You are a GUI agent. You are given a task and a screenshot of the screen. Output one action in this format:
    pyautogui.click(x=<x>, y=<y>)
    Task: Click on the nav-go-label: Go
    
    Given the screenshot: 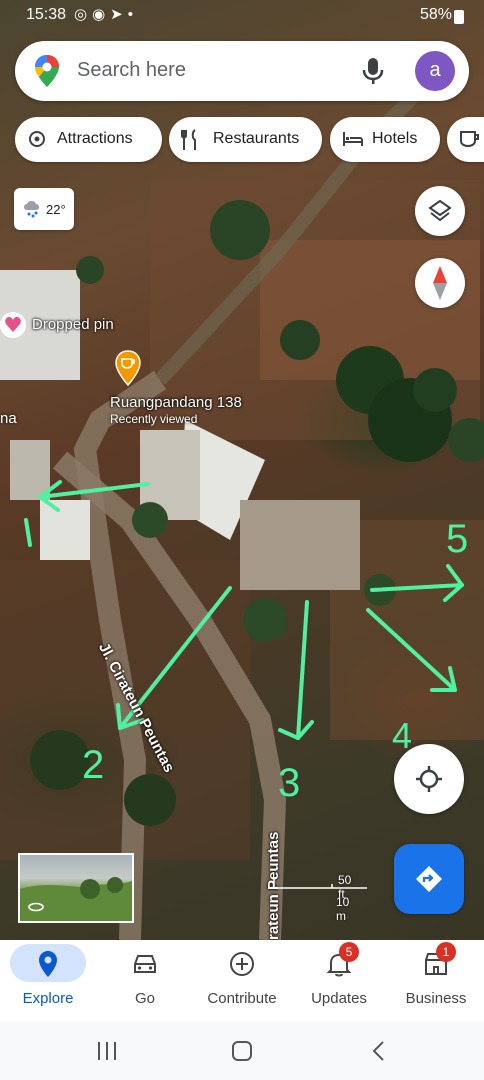 What is the action you would take?
    pyautogui.click(x=144, y=998)
    